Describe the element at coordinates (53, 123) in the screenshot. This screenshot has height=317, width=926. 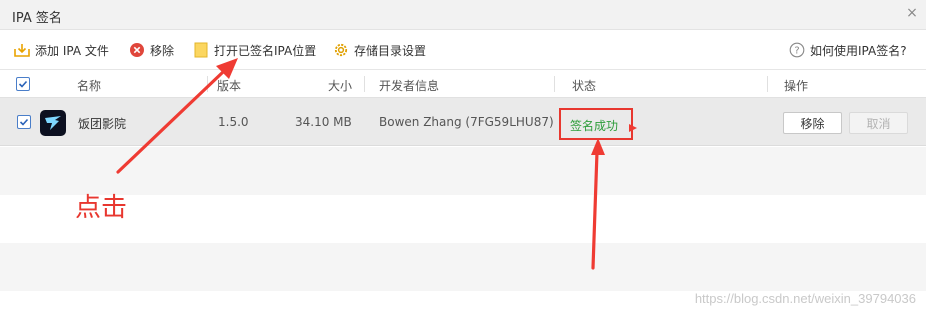
I see `app-logo-icon` at that location.